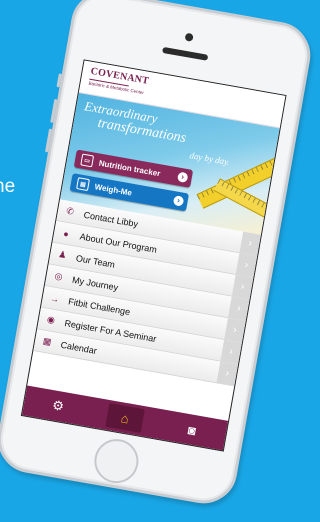 The height and width of the screenshot is (522, 320). I want to click on menu-item-label: My Journey, so click(95, 283).